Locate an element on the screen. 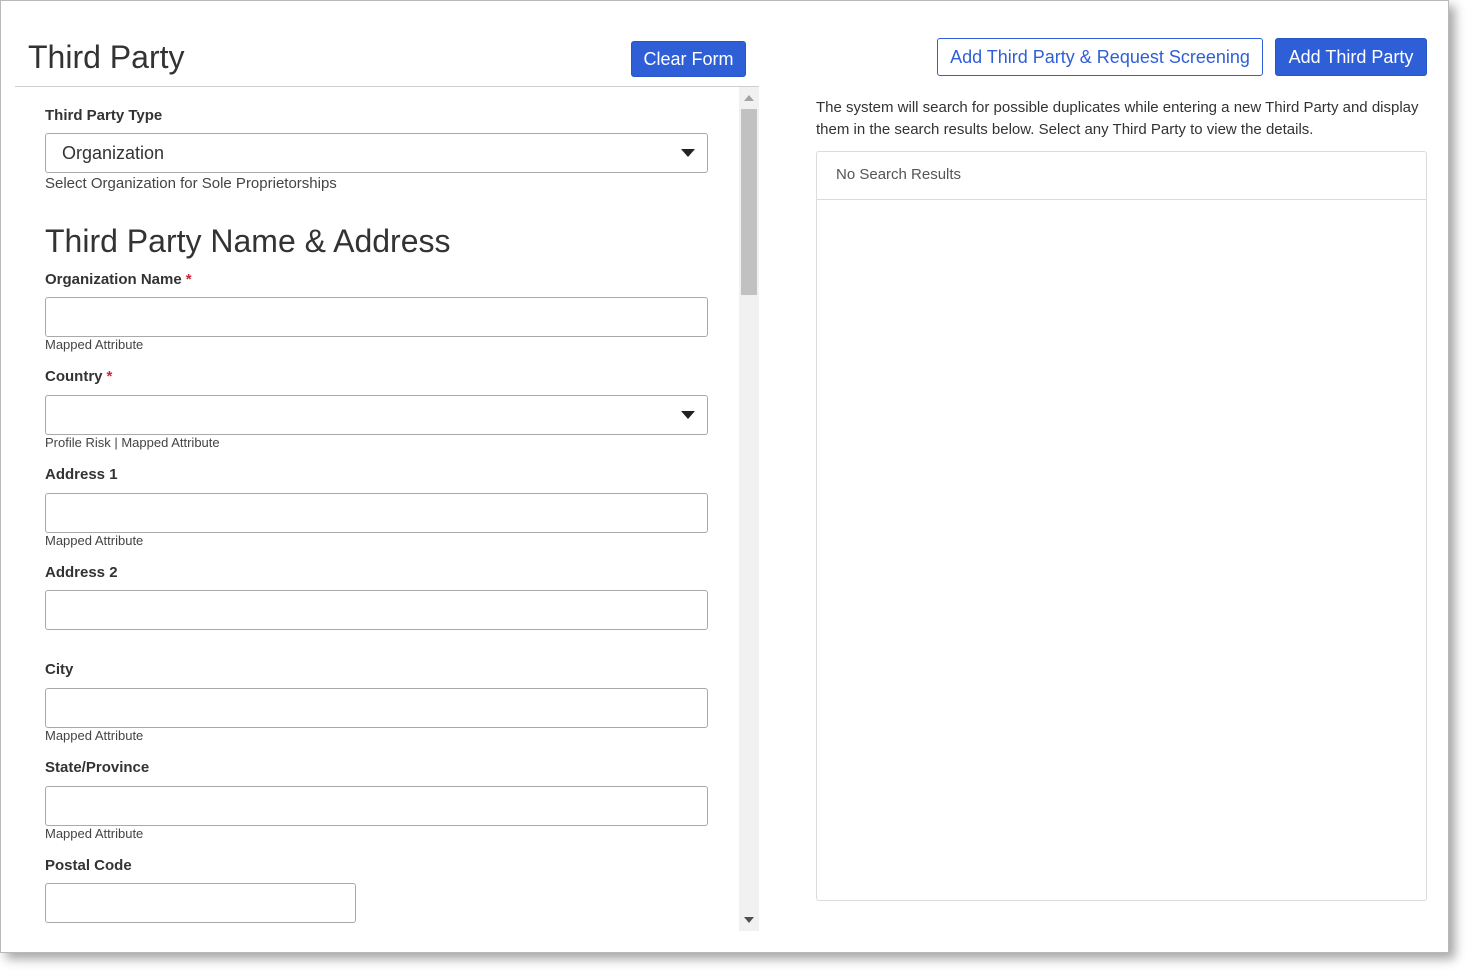  triangle-up-icon is located at coordinates (749, 98).